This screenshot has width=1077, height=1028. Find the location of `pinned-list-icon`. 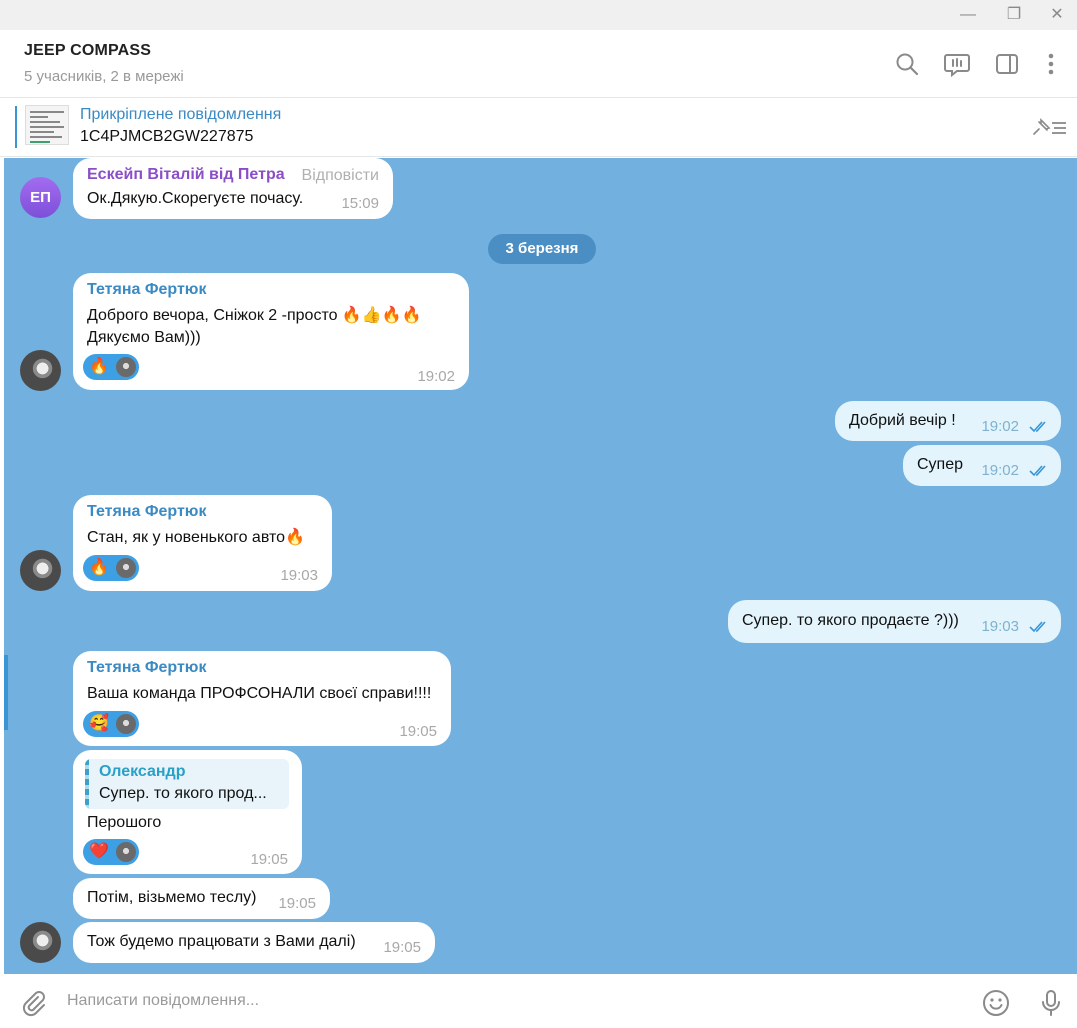

pinned-list-icon is located at coordinates (1049, 128).